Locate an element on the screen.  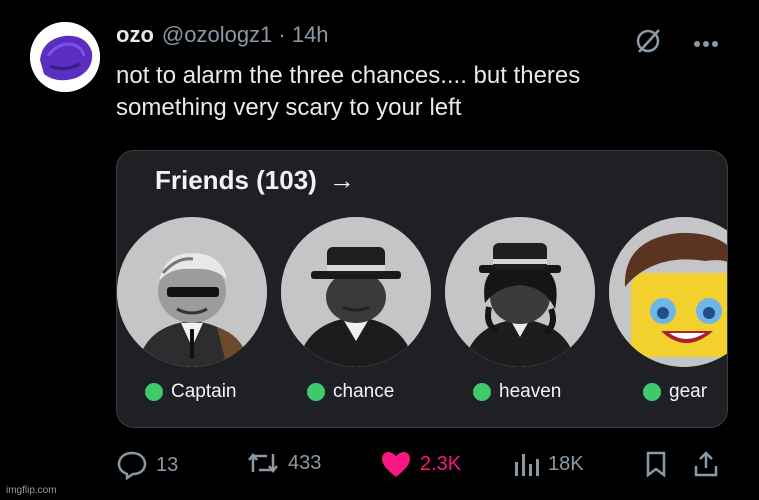
reply-count: 13 is located at coordinates (167, 464).